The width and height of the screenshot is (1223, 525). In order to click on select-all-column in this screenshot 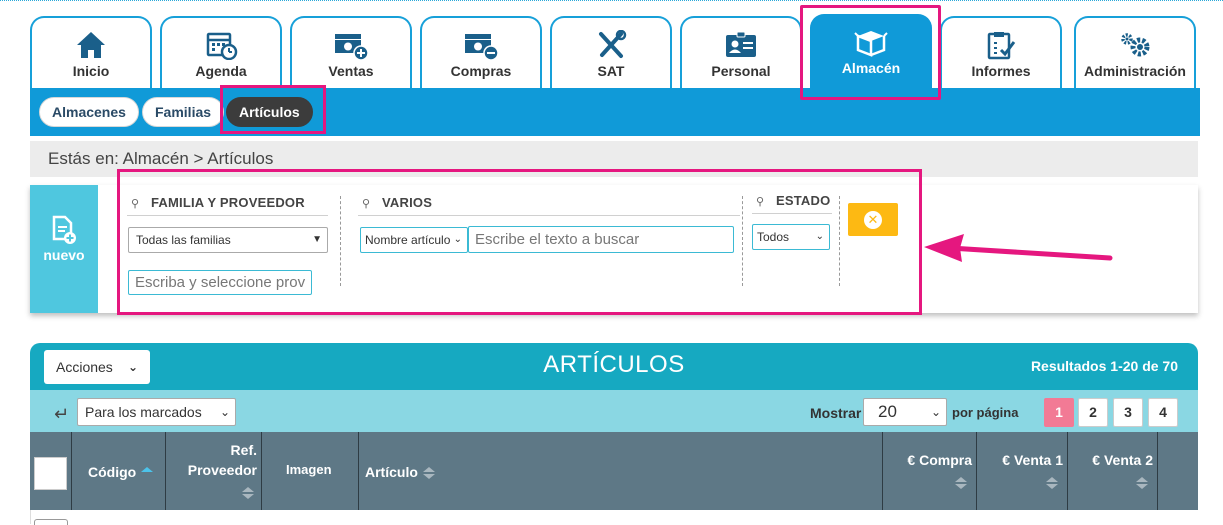, I will do `click(51, 471)`.